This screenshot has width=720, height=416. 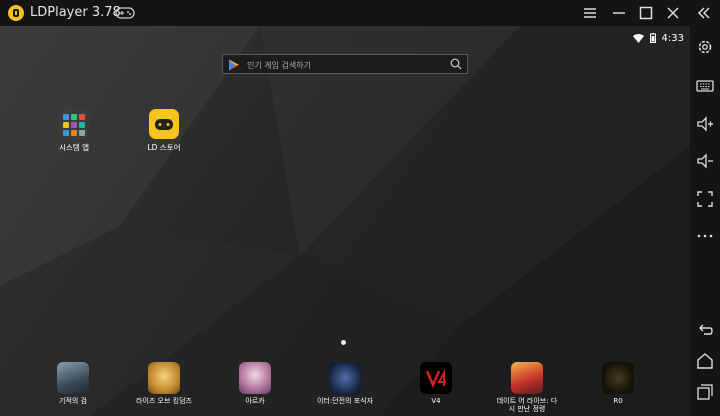 What do you see at coordinates (345, 401) in the screenshot?
I see `app-label: 이터:던전의 포식자` at bounding box center [345, 401].